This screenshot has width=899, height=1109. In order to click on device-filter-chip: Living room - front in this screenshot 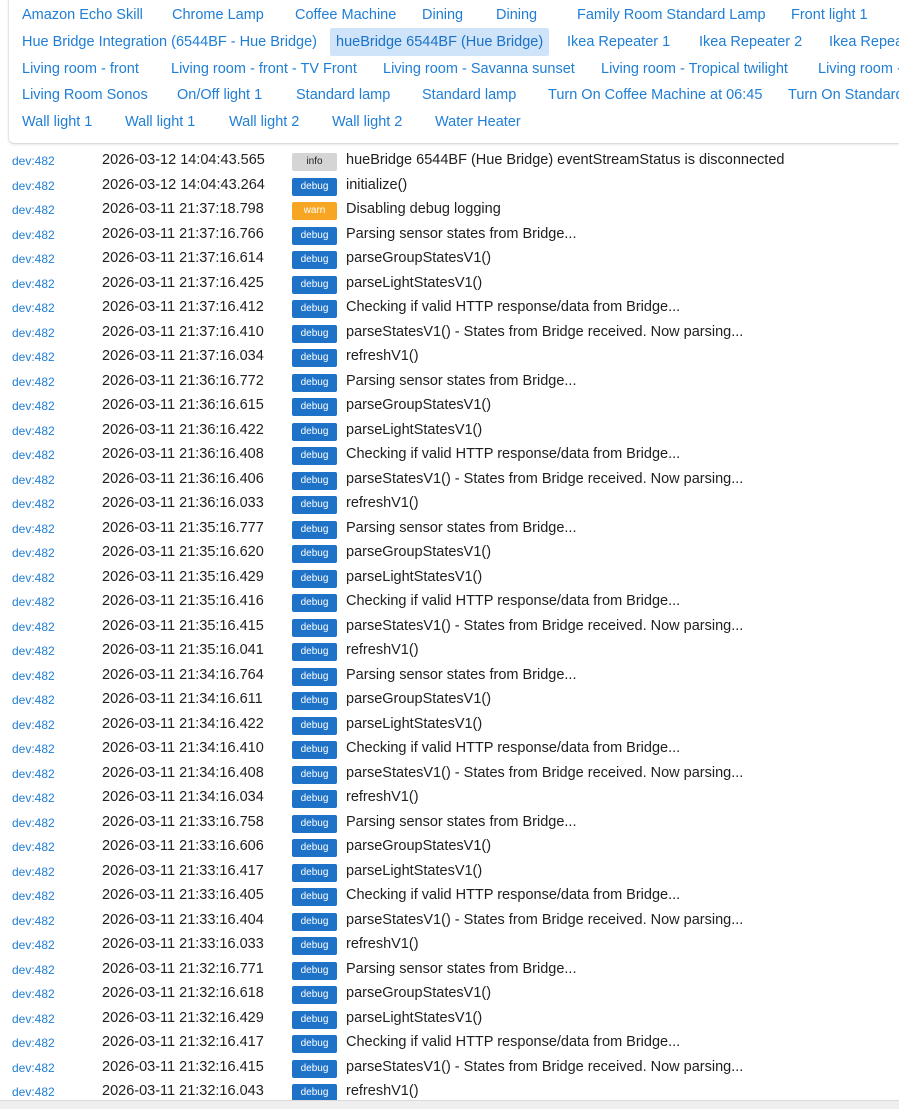, I will do `click(80, 69)`.